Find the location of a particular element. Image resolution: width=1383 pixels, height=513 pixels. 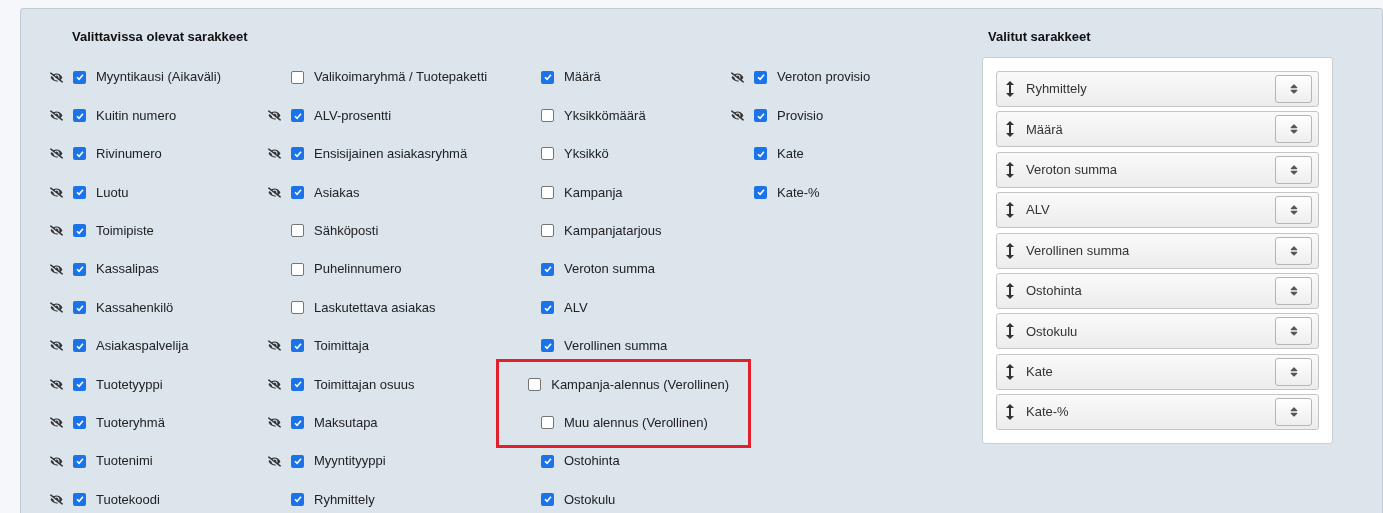

column-label: Kate-% is located at coordinates (798, 192).